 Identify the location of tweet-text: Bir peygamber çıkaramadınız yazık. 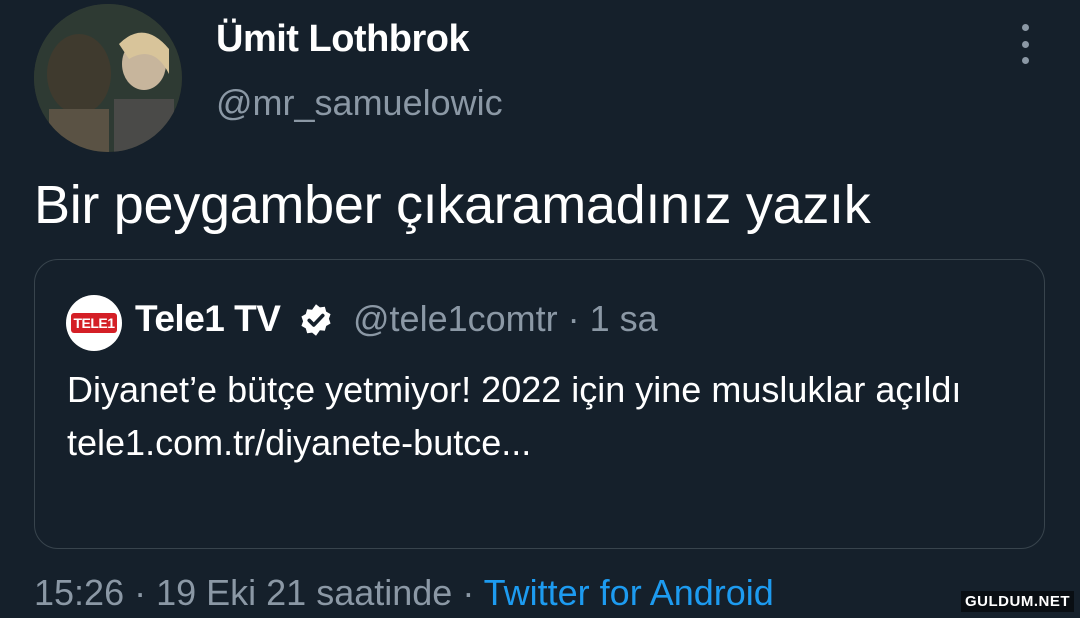
(452, 205).